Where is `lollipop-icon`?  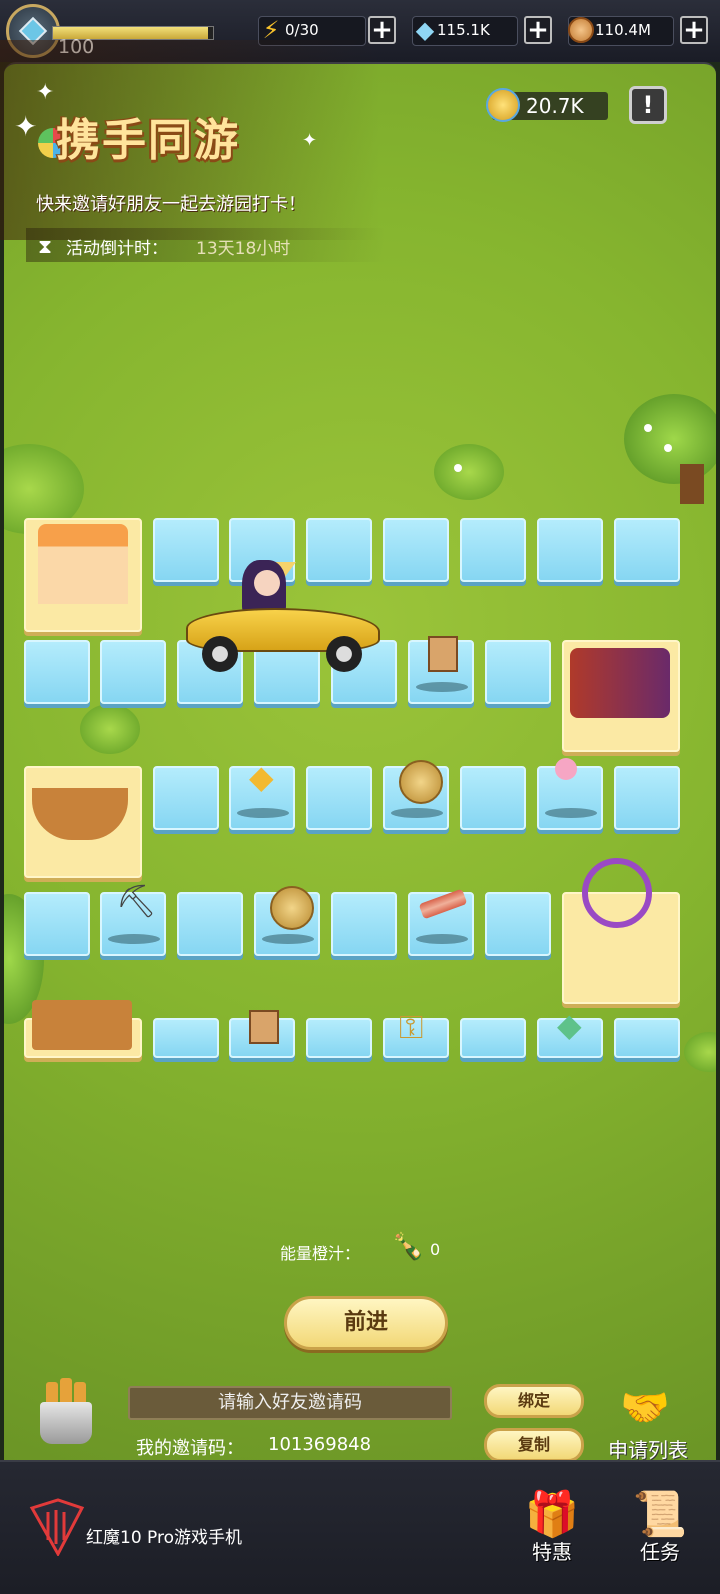 lollipop-icon is located at coordinates (566, 769).